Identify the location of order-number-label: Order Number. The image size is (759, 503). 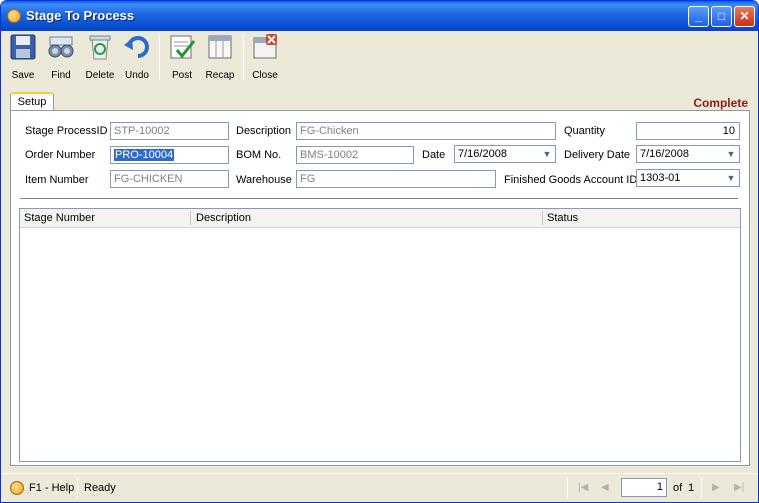
(60, 155).